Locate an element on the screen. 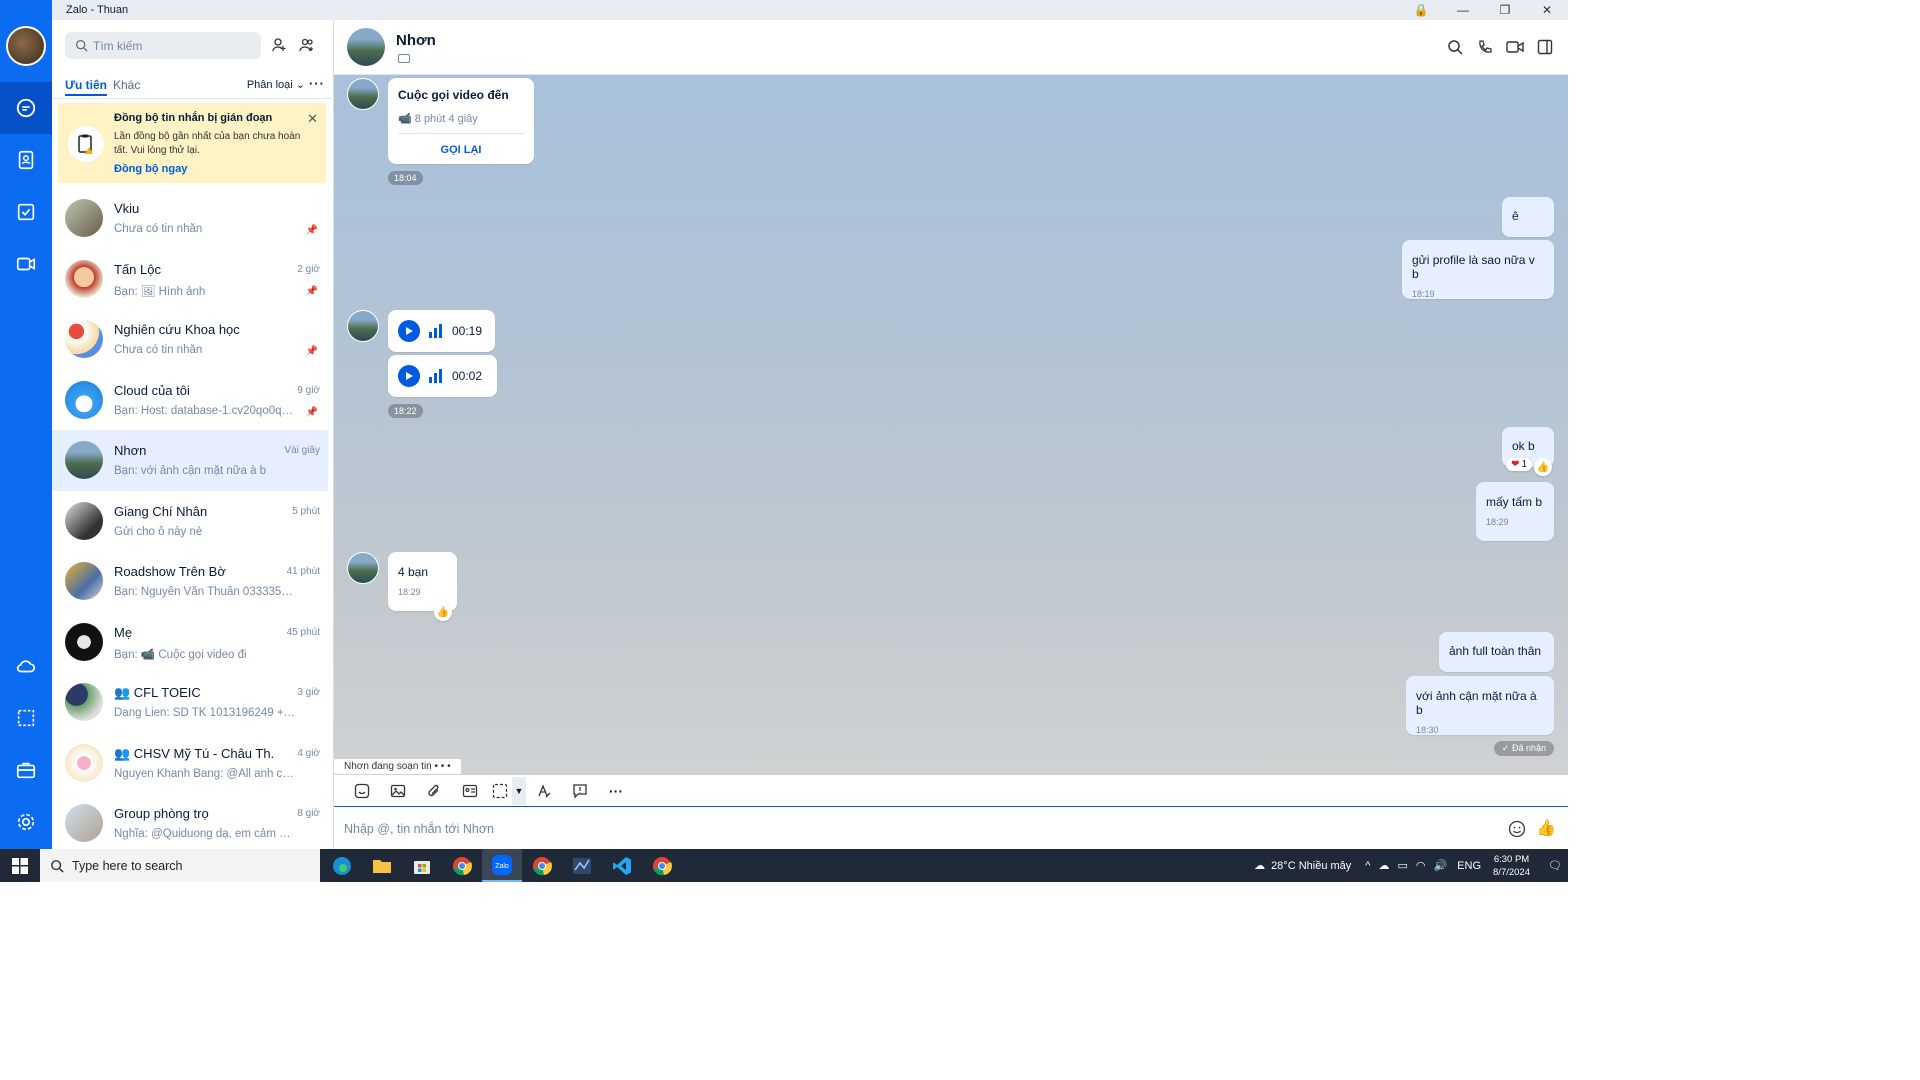  edge-app-icon is located at coordinates (342, 865).